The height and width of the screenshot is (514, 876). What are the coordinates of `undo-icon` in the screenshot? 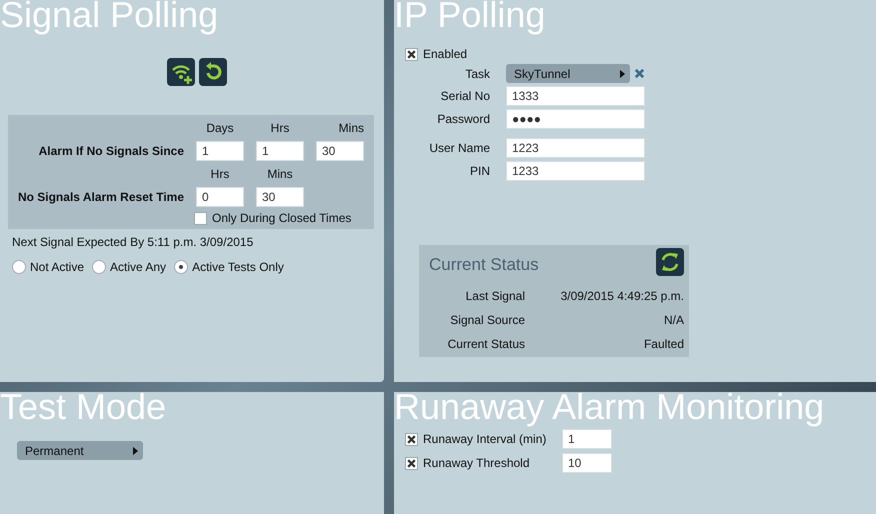 It's located at (213, 72).